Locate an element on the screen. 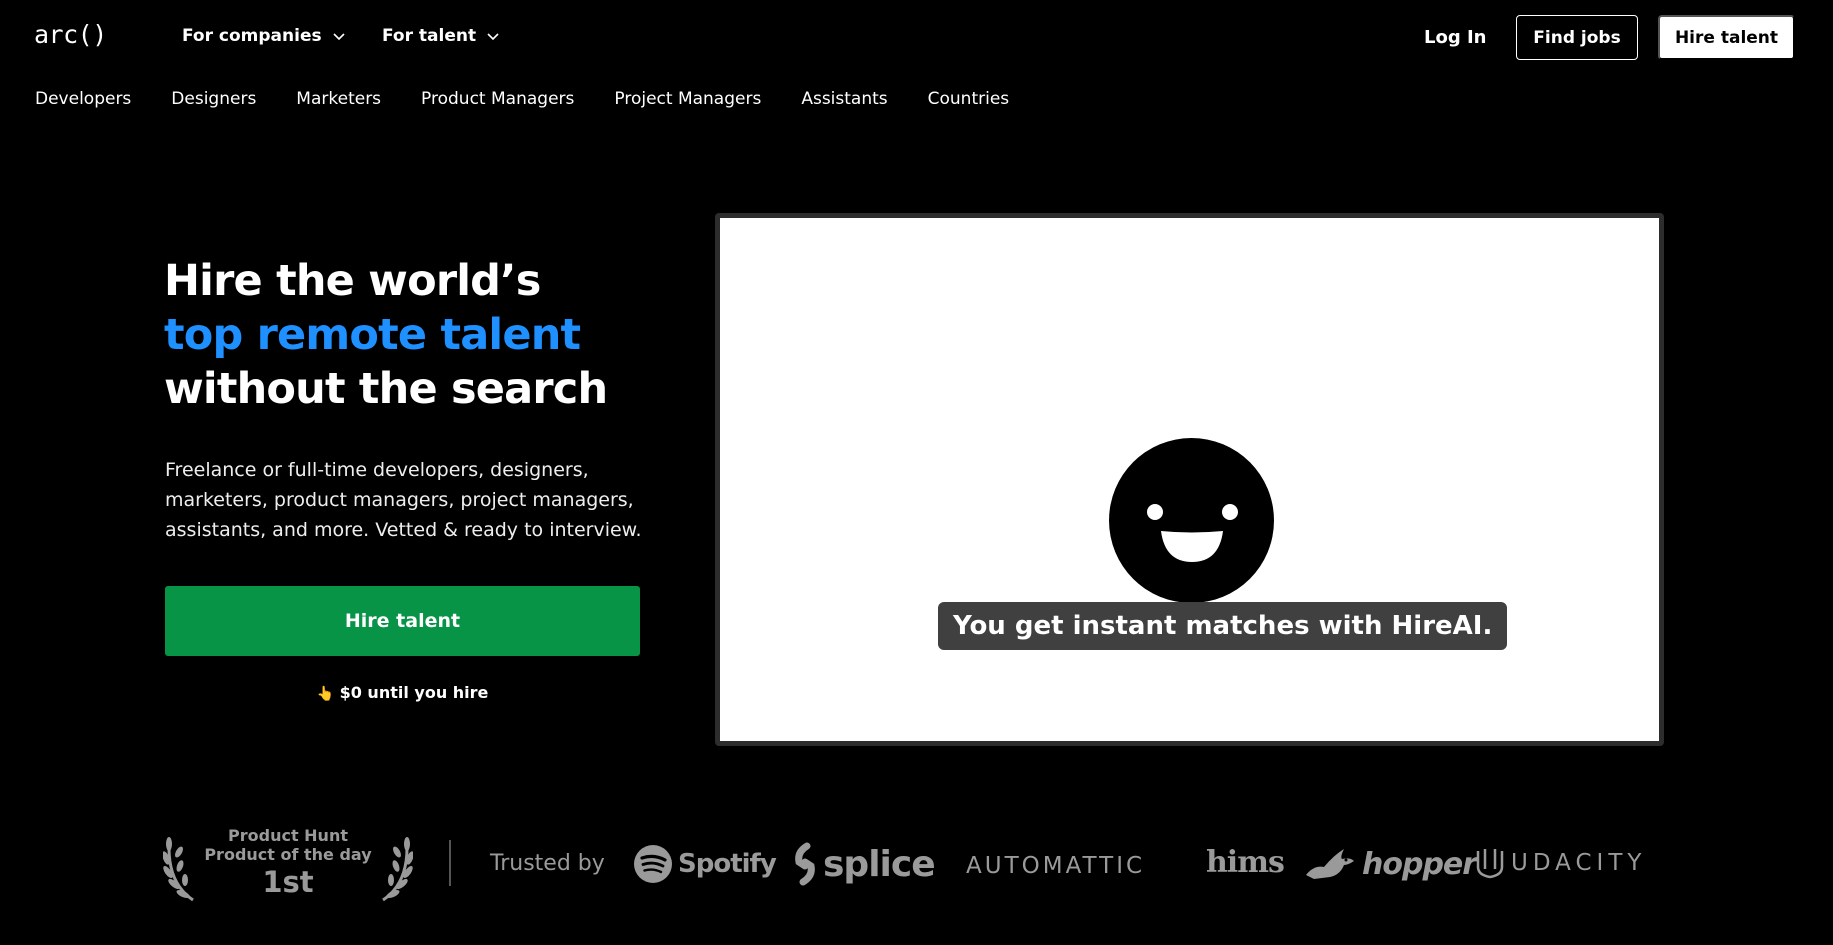 The height and width of the screenshot is (945, 1833). nav-product-managers: Product Managers is located at coordinates (497, 99).